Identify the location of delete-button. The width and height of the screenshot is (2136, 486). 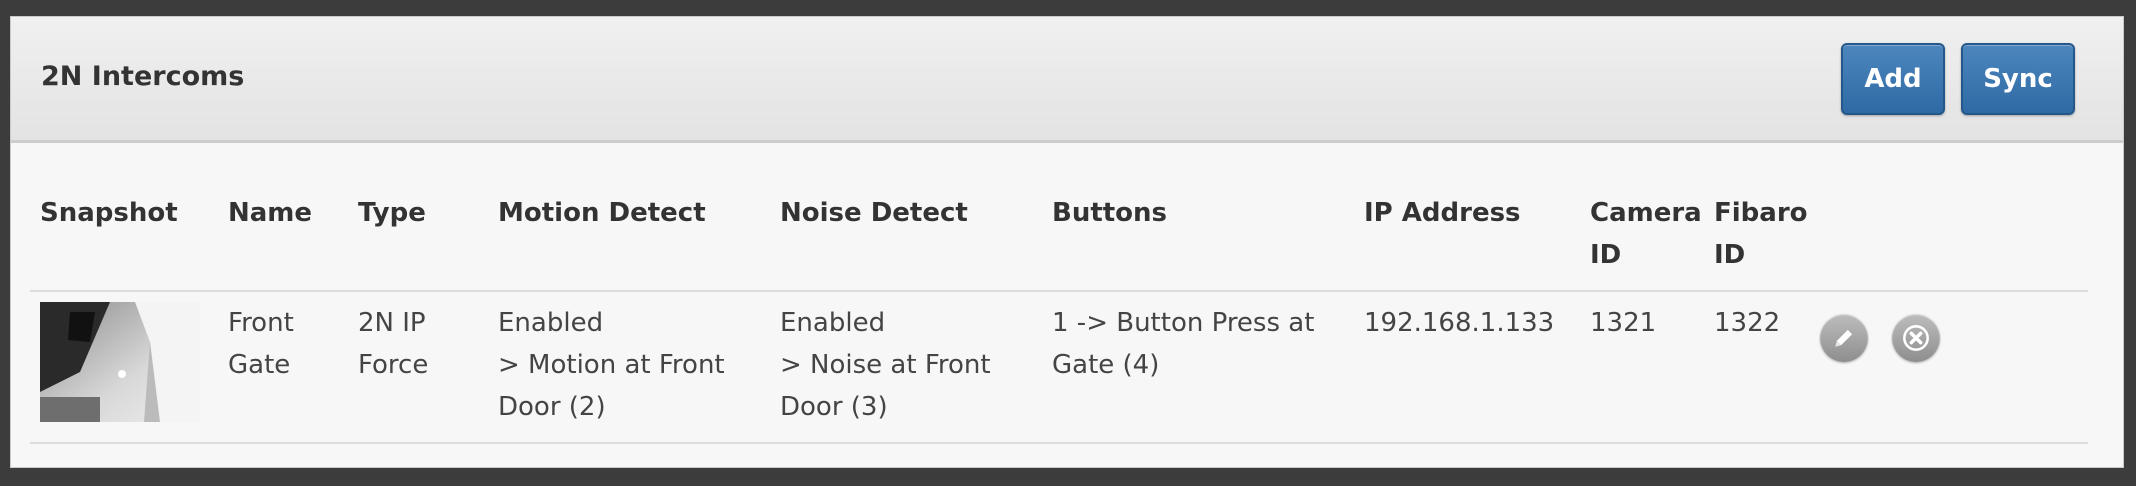
(1916, 338).